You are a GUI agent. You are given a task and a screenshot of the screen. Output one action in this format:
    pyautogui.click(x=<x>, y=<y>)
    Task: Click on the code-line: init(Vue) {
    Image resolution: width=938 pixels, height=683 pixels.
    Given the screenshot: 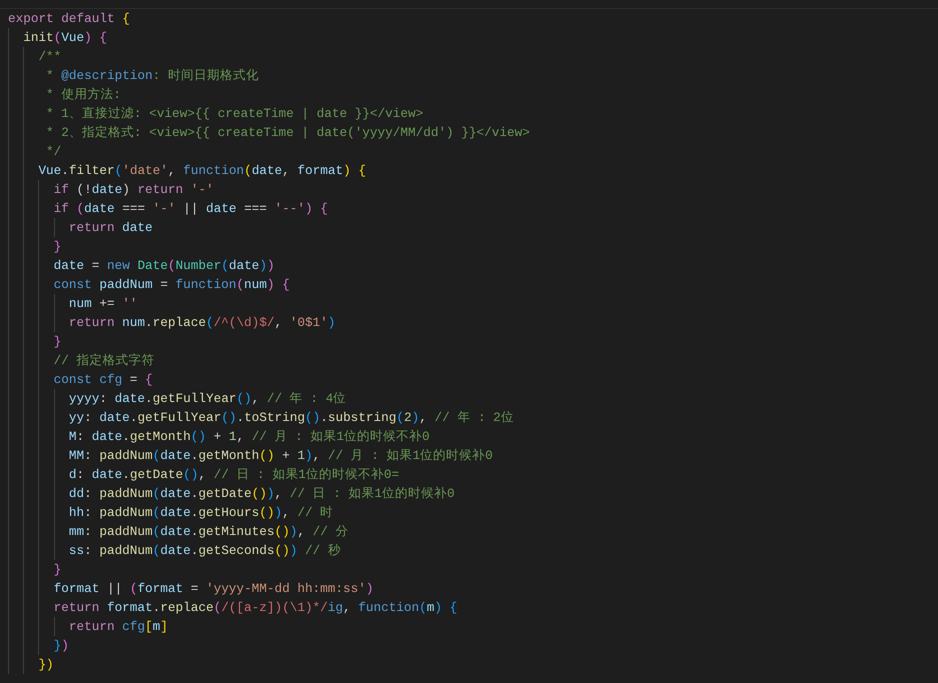 What is the action you would take?
    pyautogui.click(x=65, y=38)
    